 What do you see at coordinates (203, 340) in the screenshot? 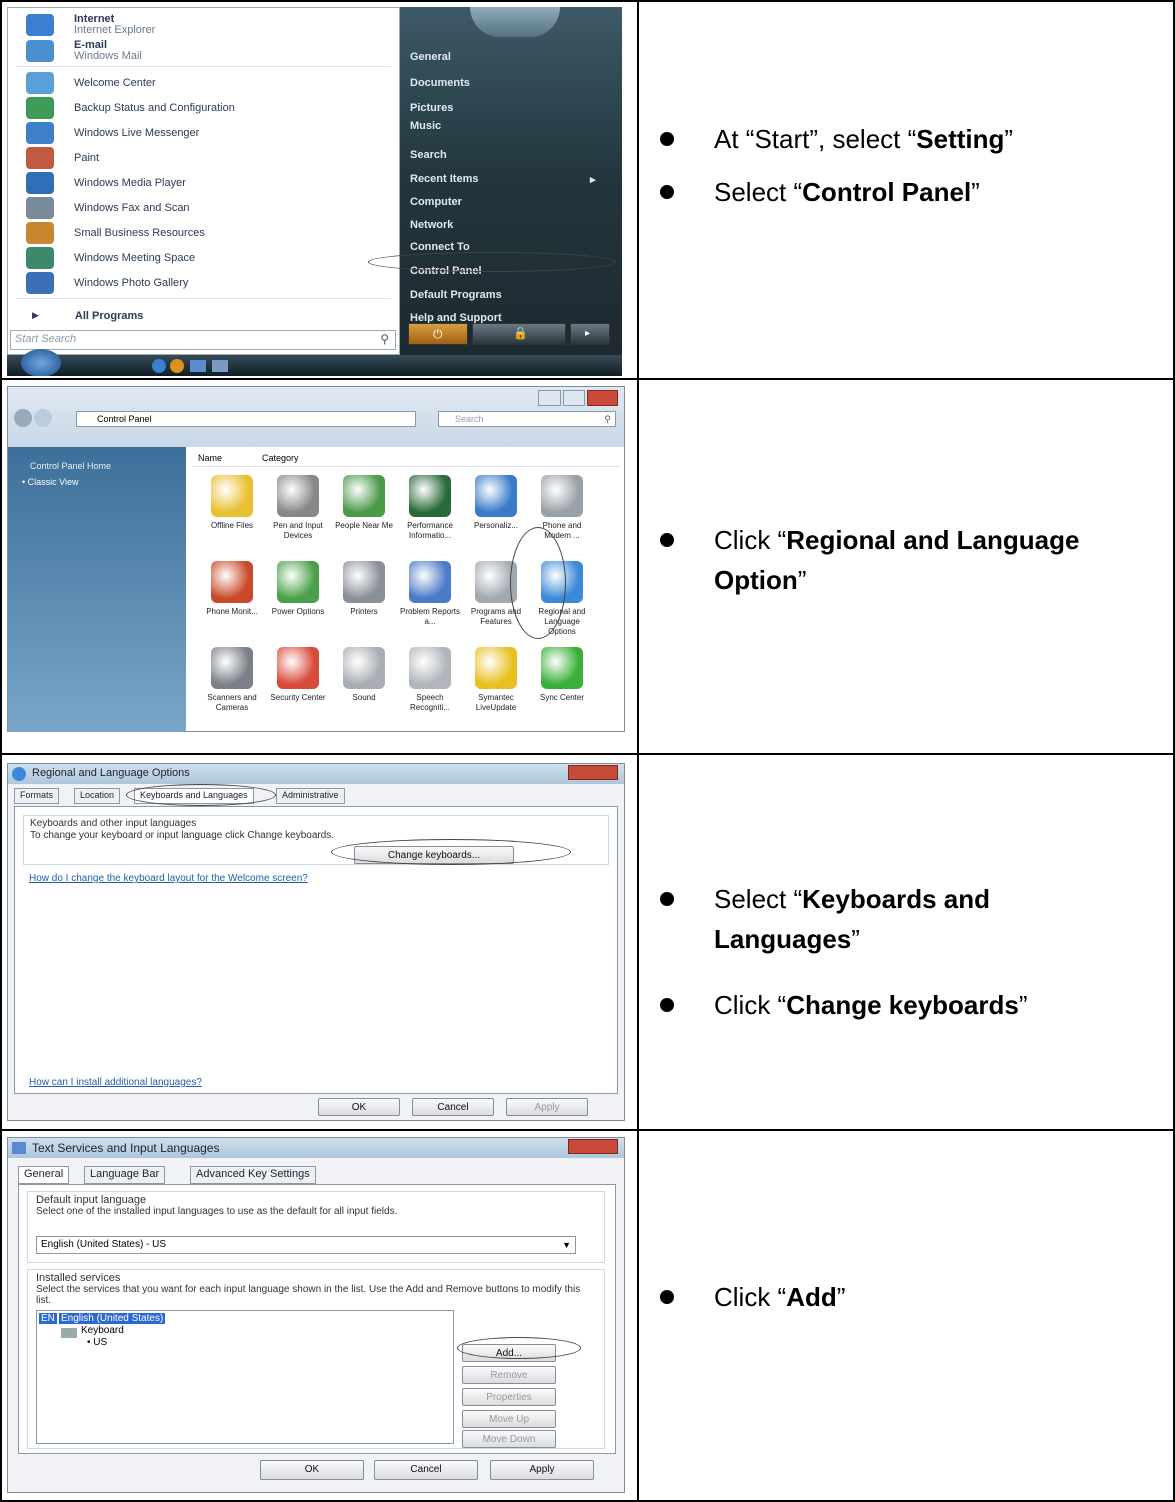
I see `start-search-box: Start Search ⚲` at bounding box center [203, 340].